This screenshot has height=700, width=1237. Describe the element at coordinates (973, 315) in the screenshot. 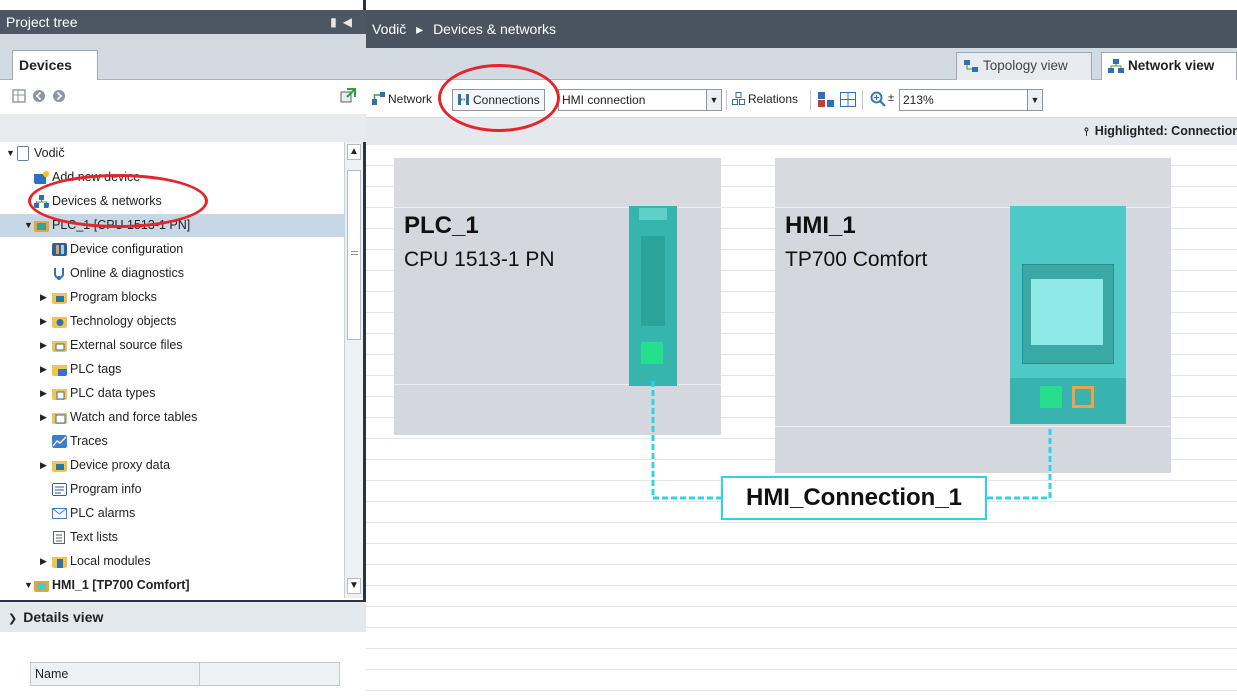

I see `device-hmi-1: HMI_1 TP700 Comfort` at that location.